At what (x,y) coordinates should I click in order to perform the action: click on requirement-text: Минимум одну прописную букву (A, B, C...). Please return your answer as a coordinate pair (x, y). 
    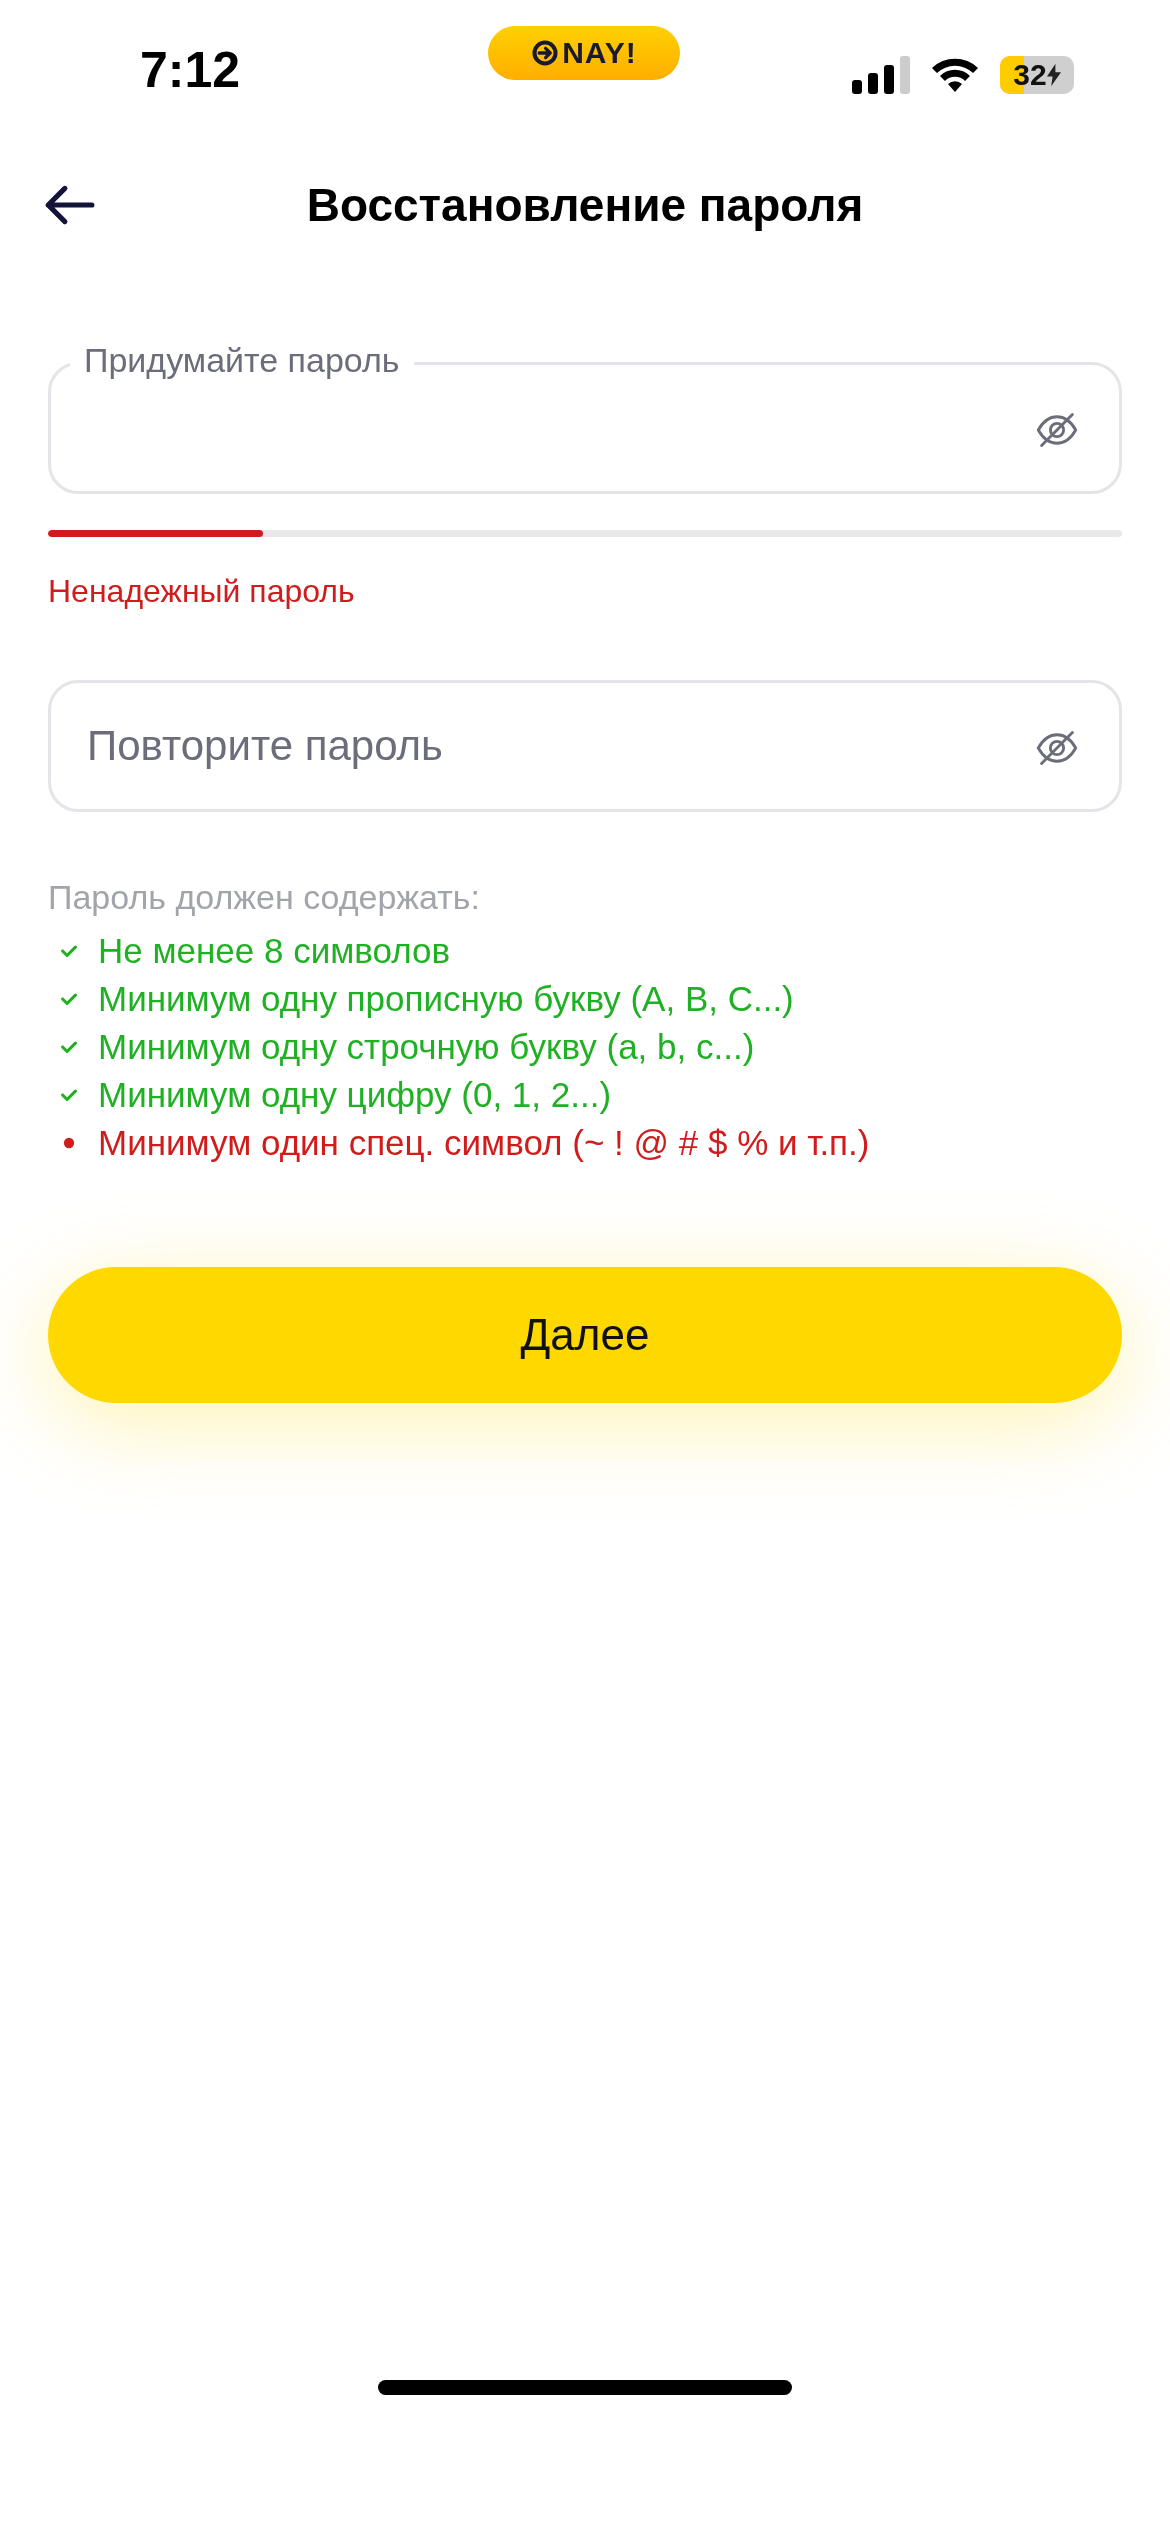
    Looking at the image, I should click on (446, 999).